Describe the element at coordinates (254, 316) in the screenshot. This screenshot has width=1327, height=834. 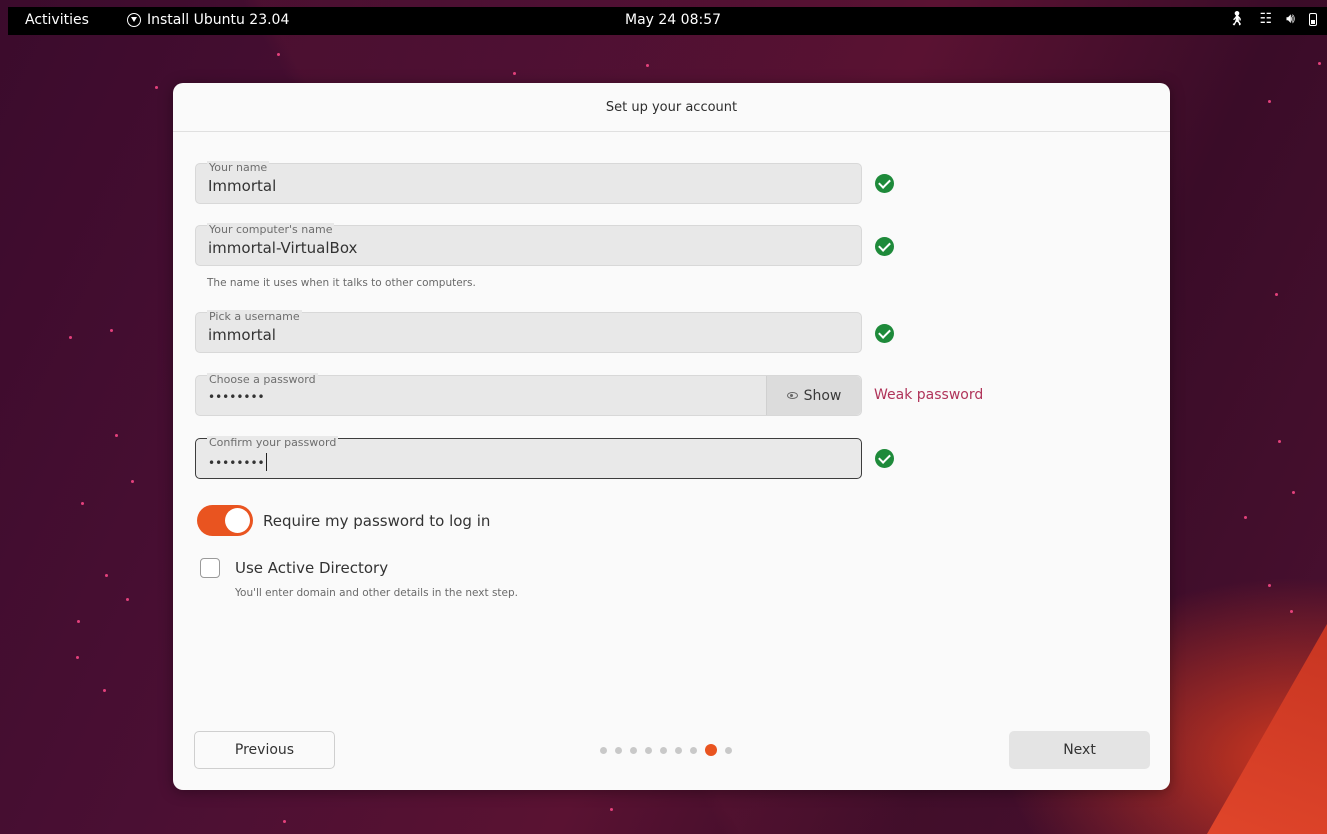
I see `username-label: Pick a username` at that location.